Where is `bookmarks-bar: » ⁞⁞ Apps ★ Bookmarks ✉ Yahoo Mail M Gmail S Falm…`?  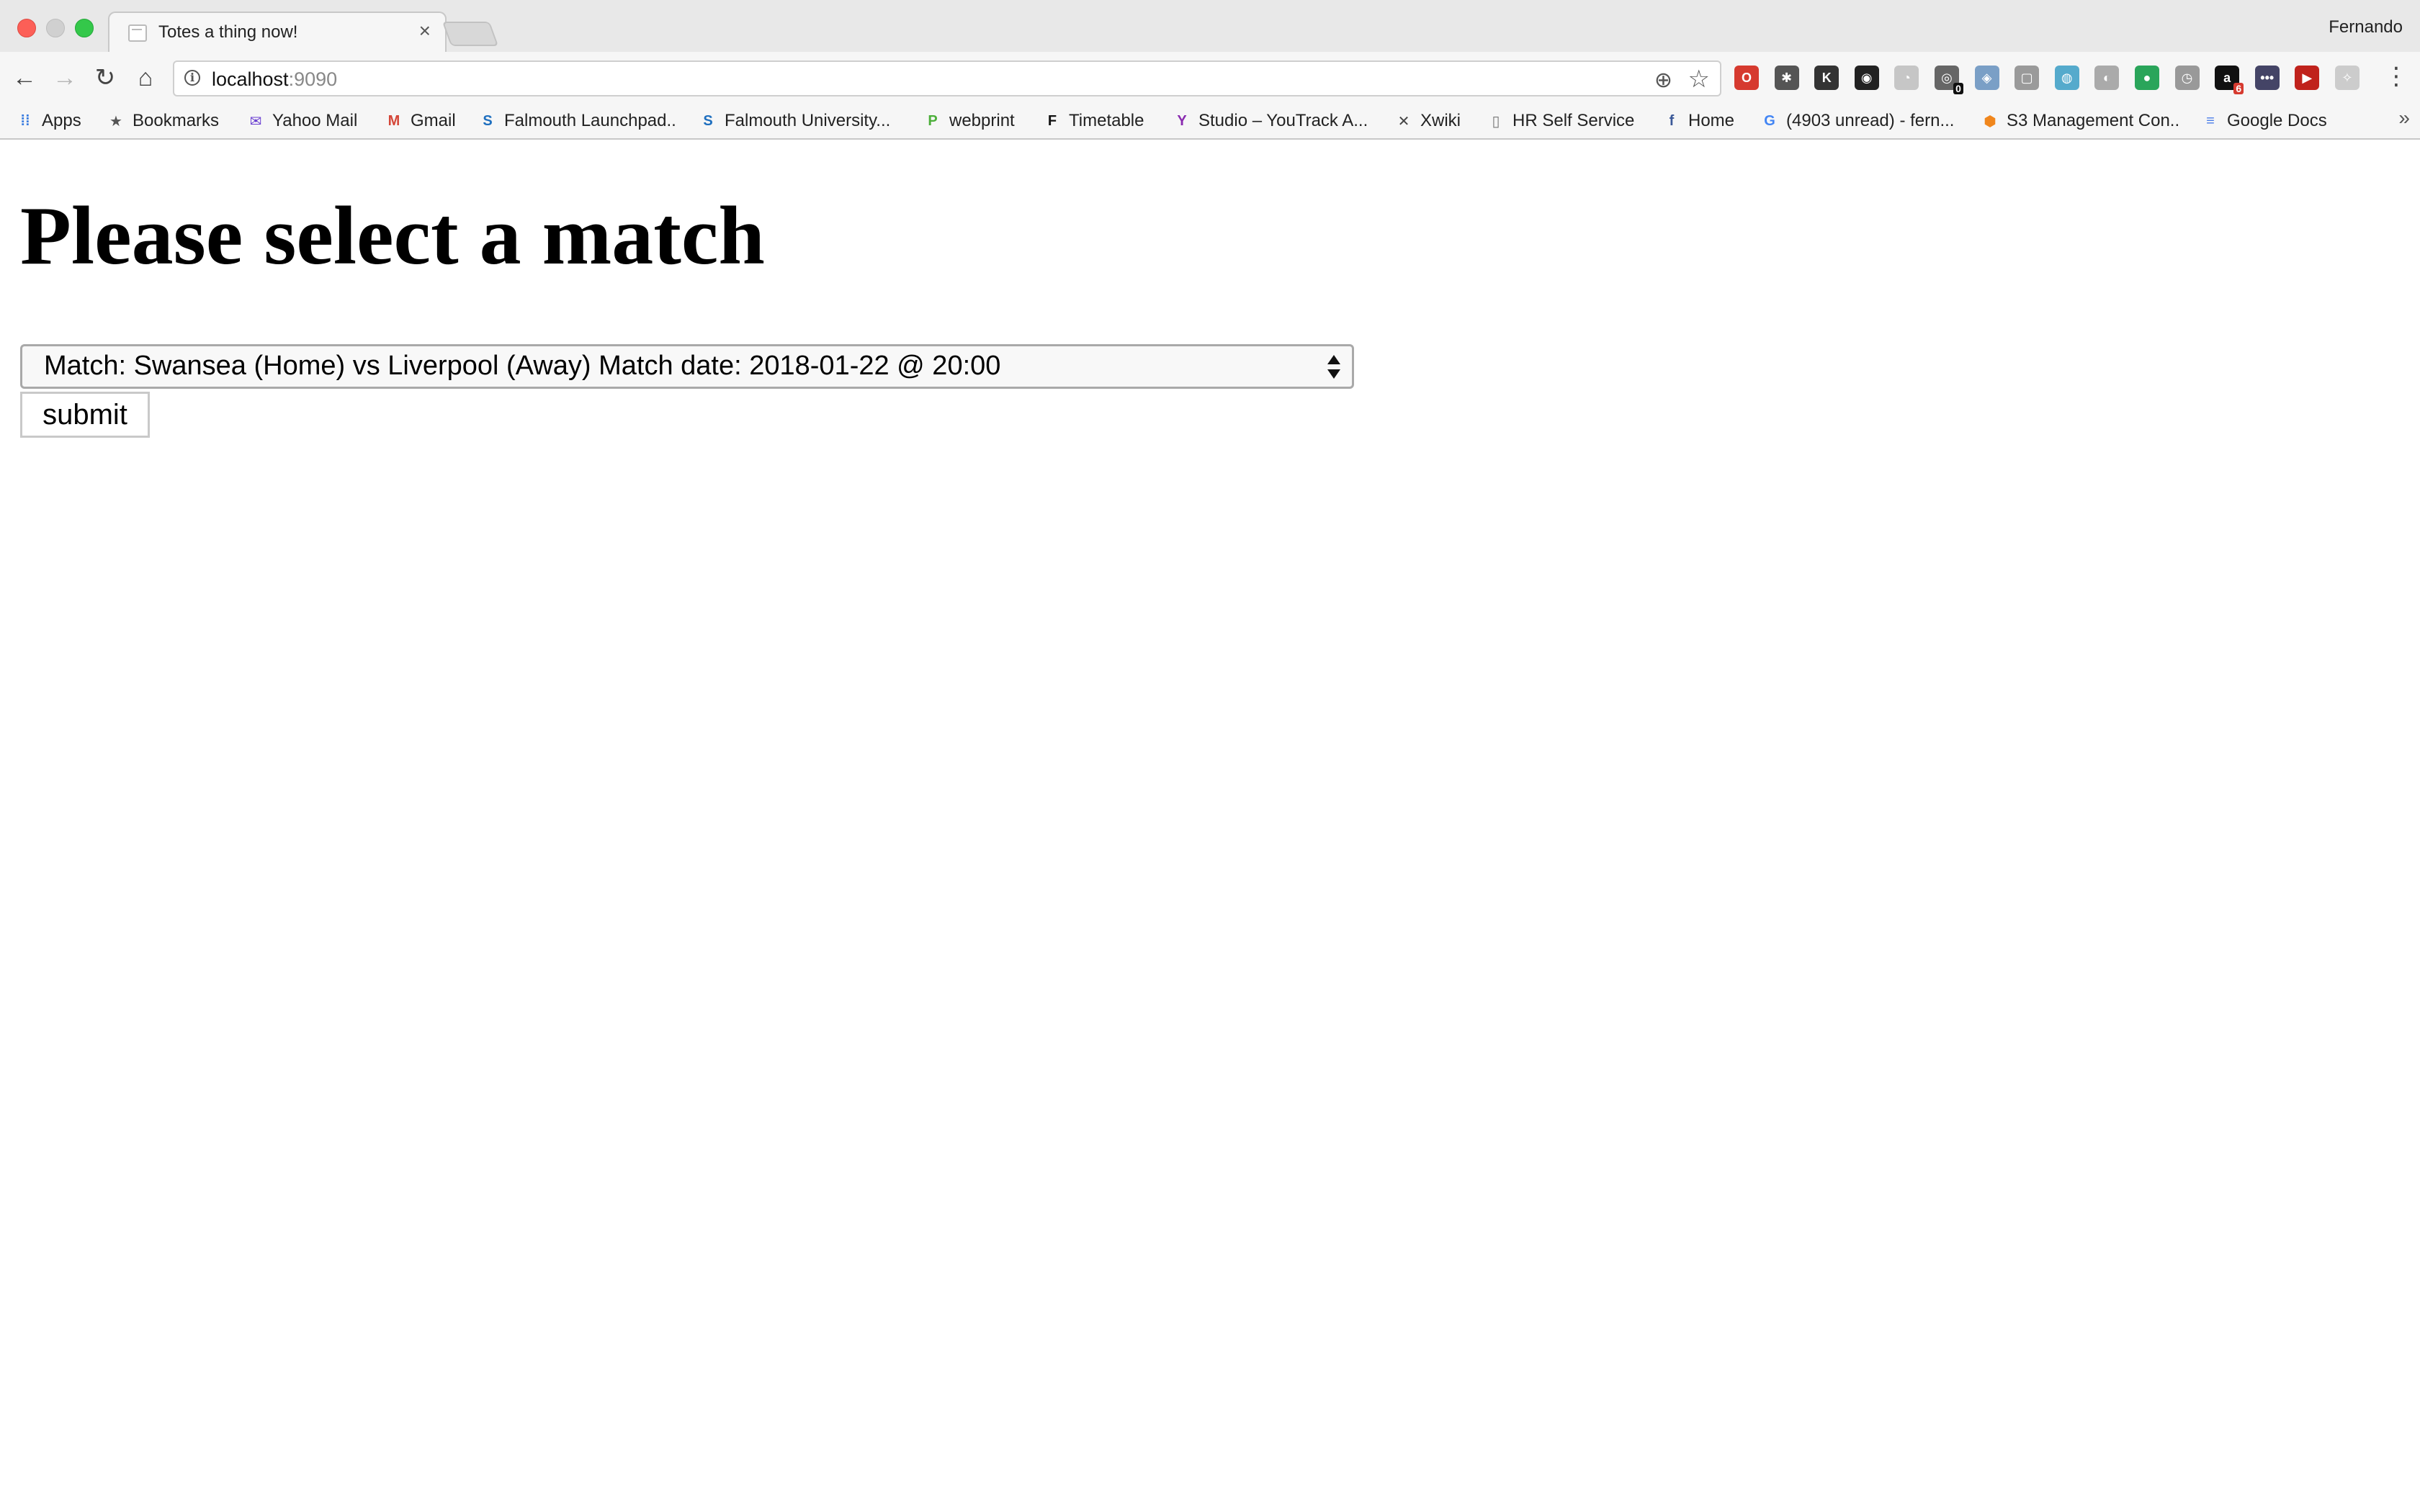
bookmarks-bar: » ⁞⁞ Apps ★ Bookmarks ✉ Yahoo Mail M Gmail S Falm… is located at coordinates (1210, 121).